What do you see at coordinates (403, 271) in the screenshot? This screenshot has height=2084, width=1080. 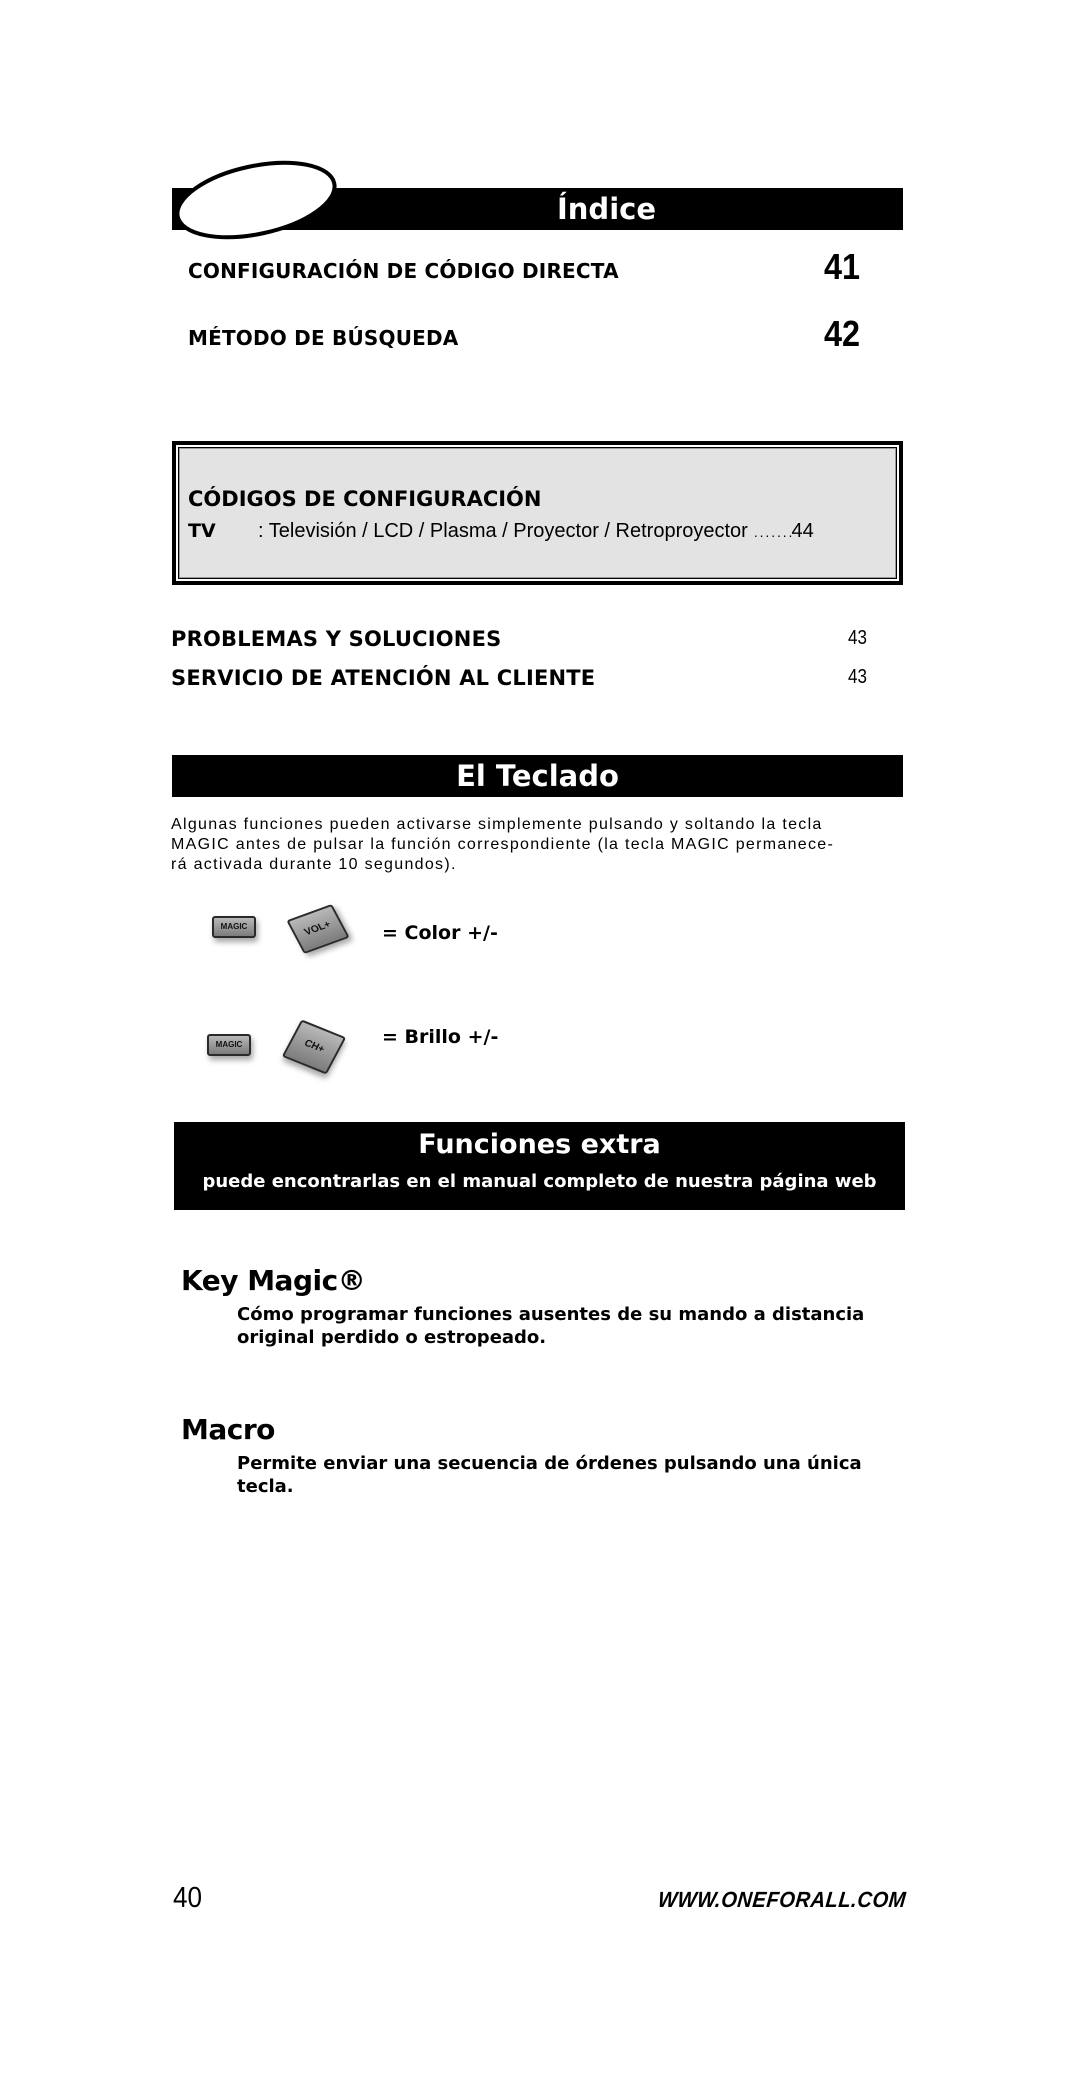 I see `toc-entry-label: CONFIGURACIÓN DE CÓDIGO DIRECTA` at bounding box center [403, 271].